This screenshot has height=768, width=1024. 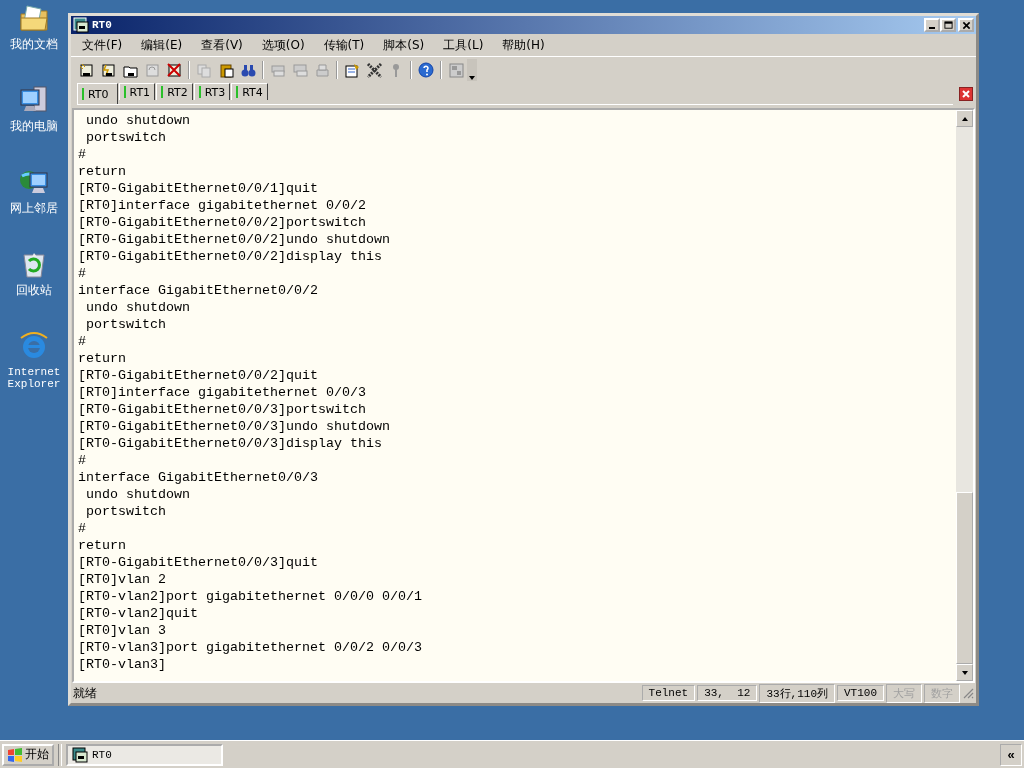 What do you see at coordinates (226, 70) in the screenshot?
I see `clipboard-icon` at bounding box center [226, 70].